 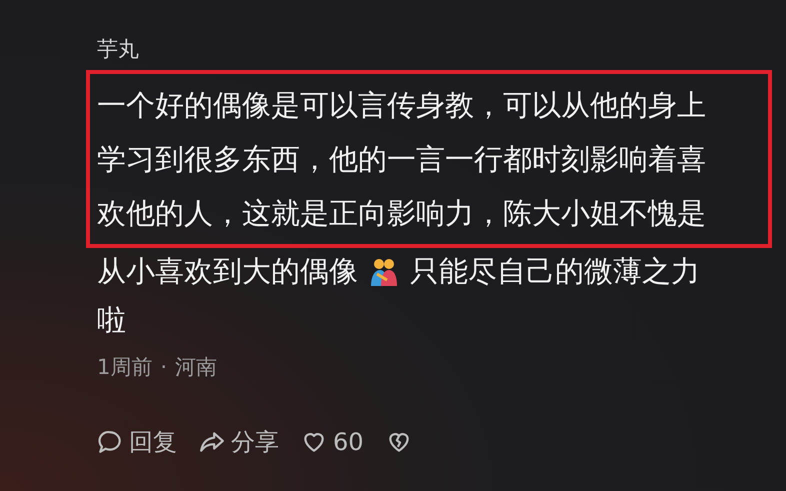 What do you see at coordinates (555, 271) in the screenshot?
I see `comment-text: 只能尽自己的微薄之力` at bounding box center [555, 271].